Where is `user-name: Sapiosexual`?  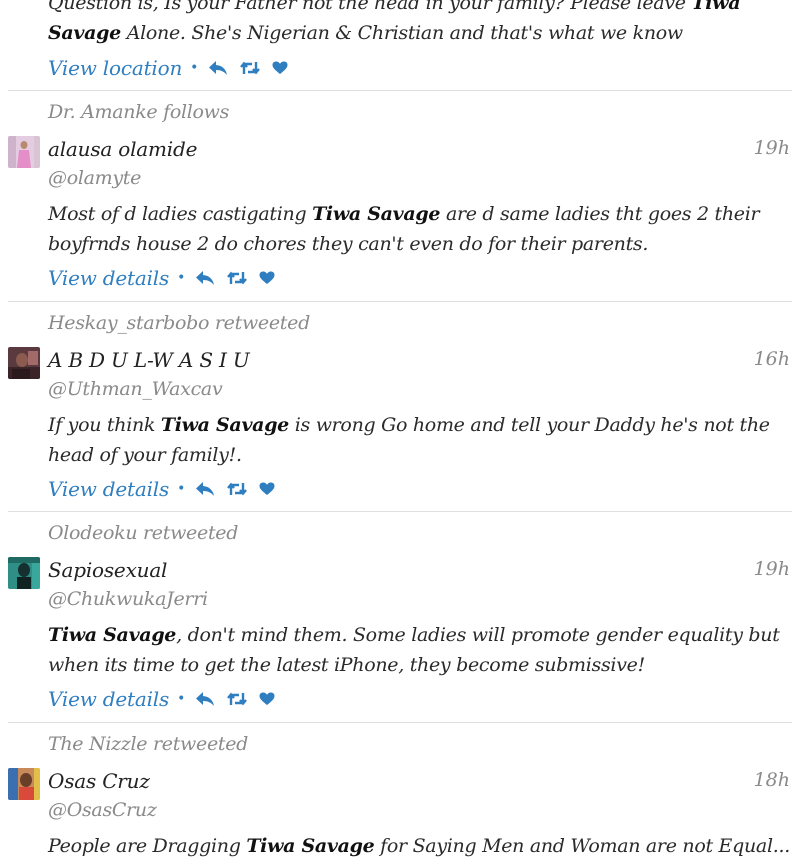
user-name: Sapiosexual is located at coordinates (107, 570).